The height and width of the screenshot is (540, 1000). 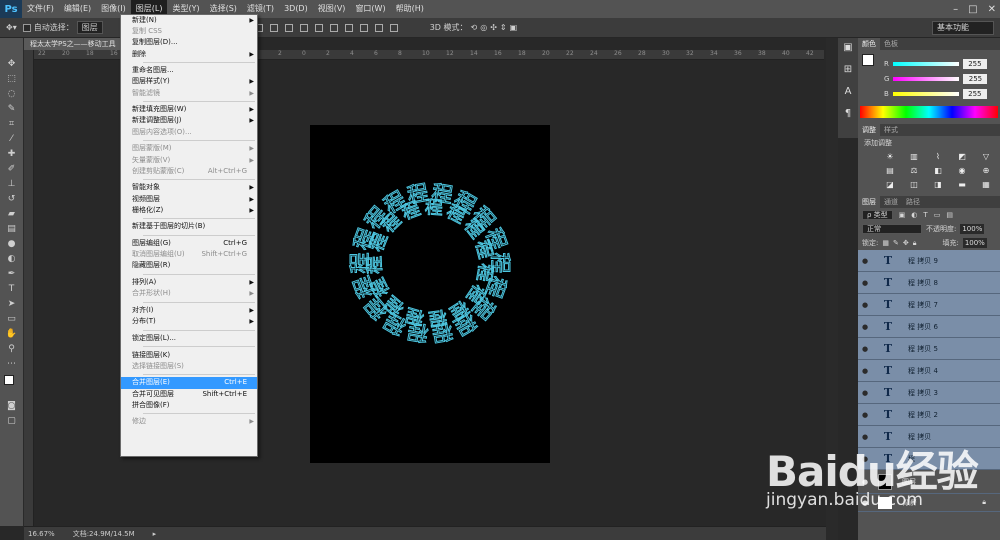 I want to click on tab-adjustments: 调整, so click(x=869, y=130).